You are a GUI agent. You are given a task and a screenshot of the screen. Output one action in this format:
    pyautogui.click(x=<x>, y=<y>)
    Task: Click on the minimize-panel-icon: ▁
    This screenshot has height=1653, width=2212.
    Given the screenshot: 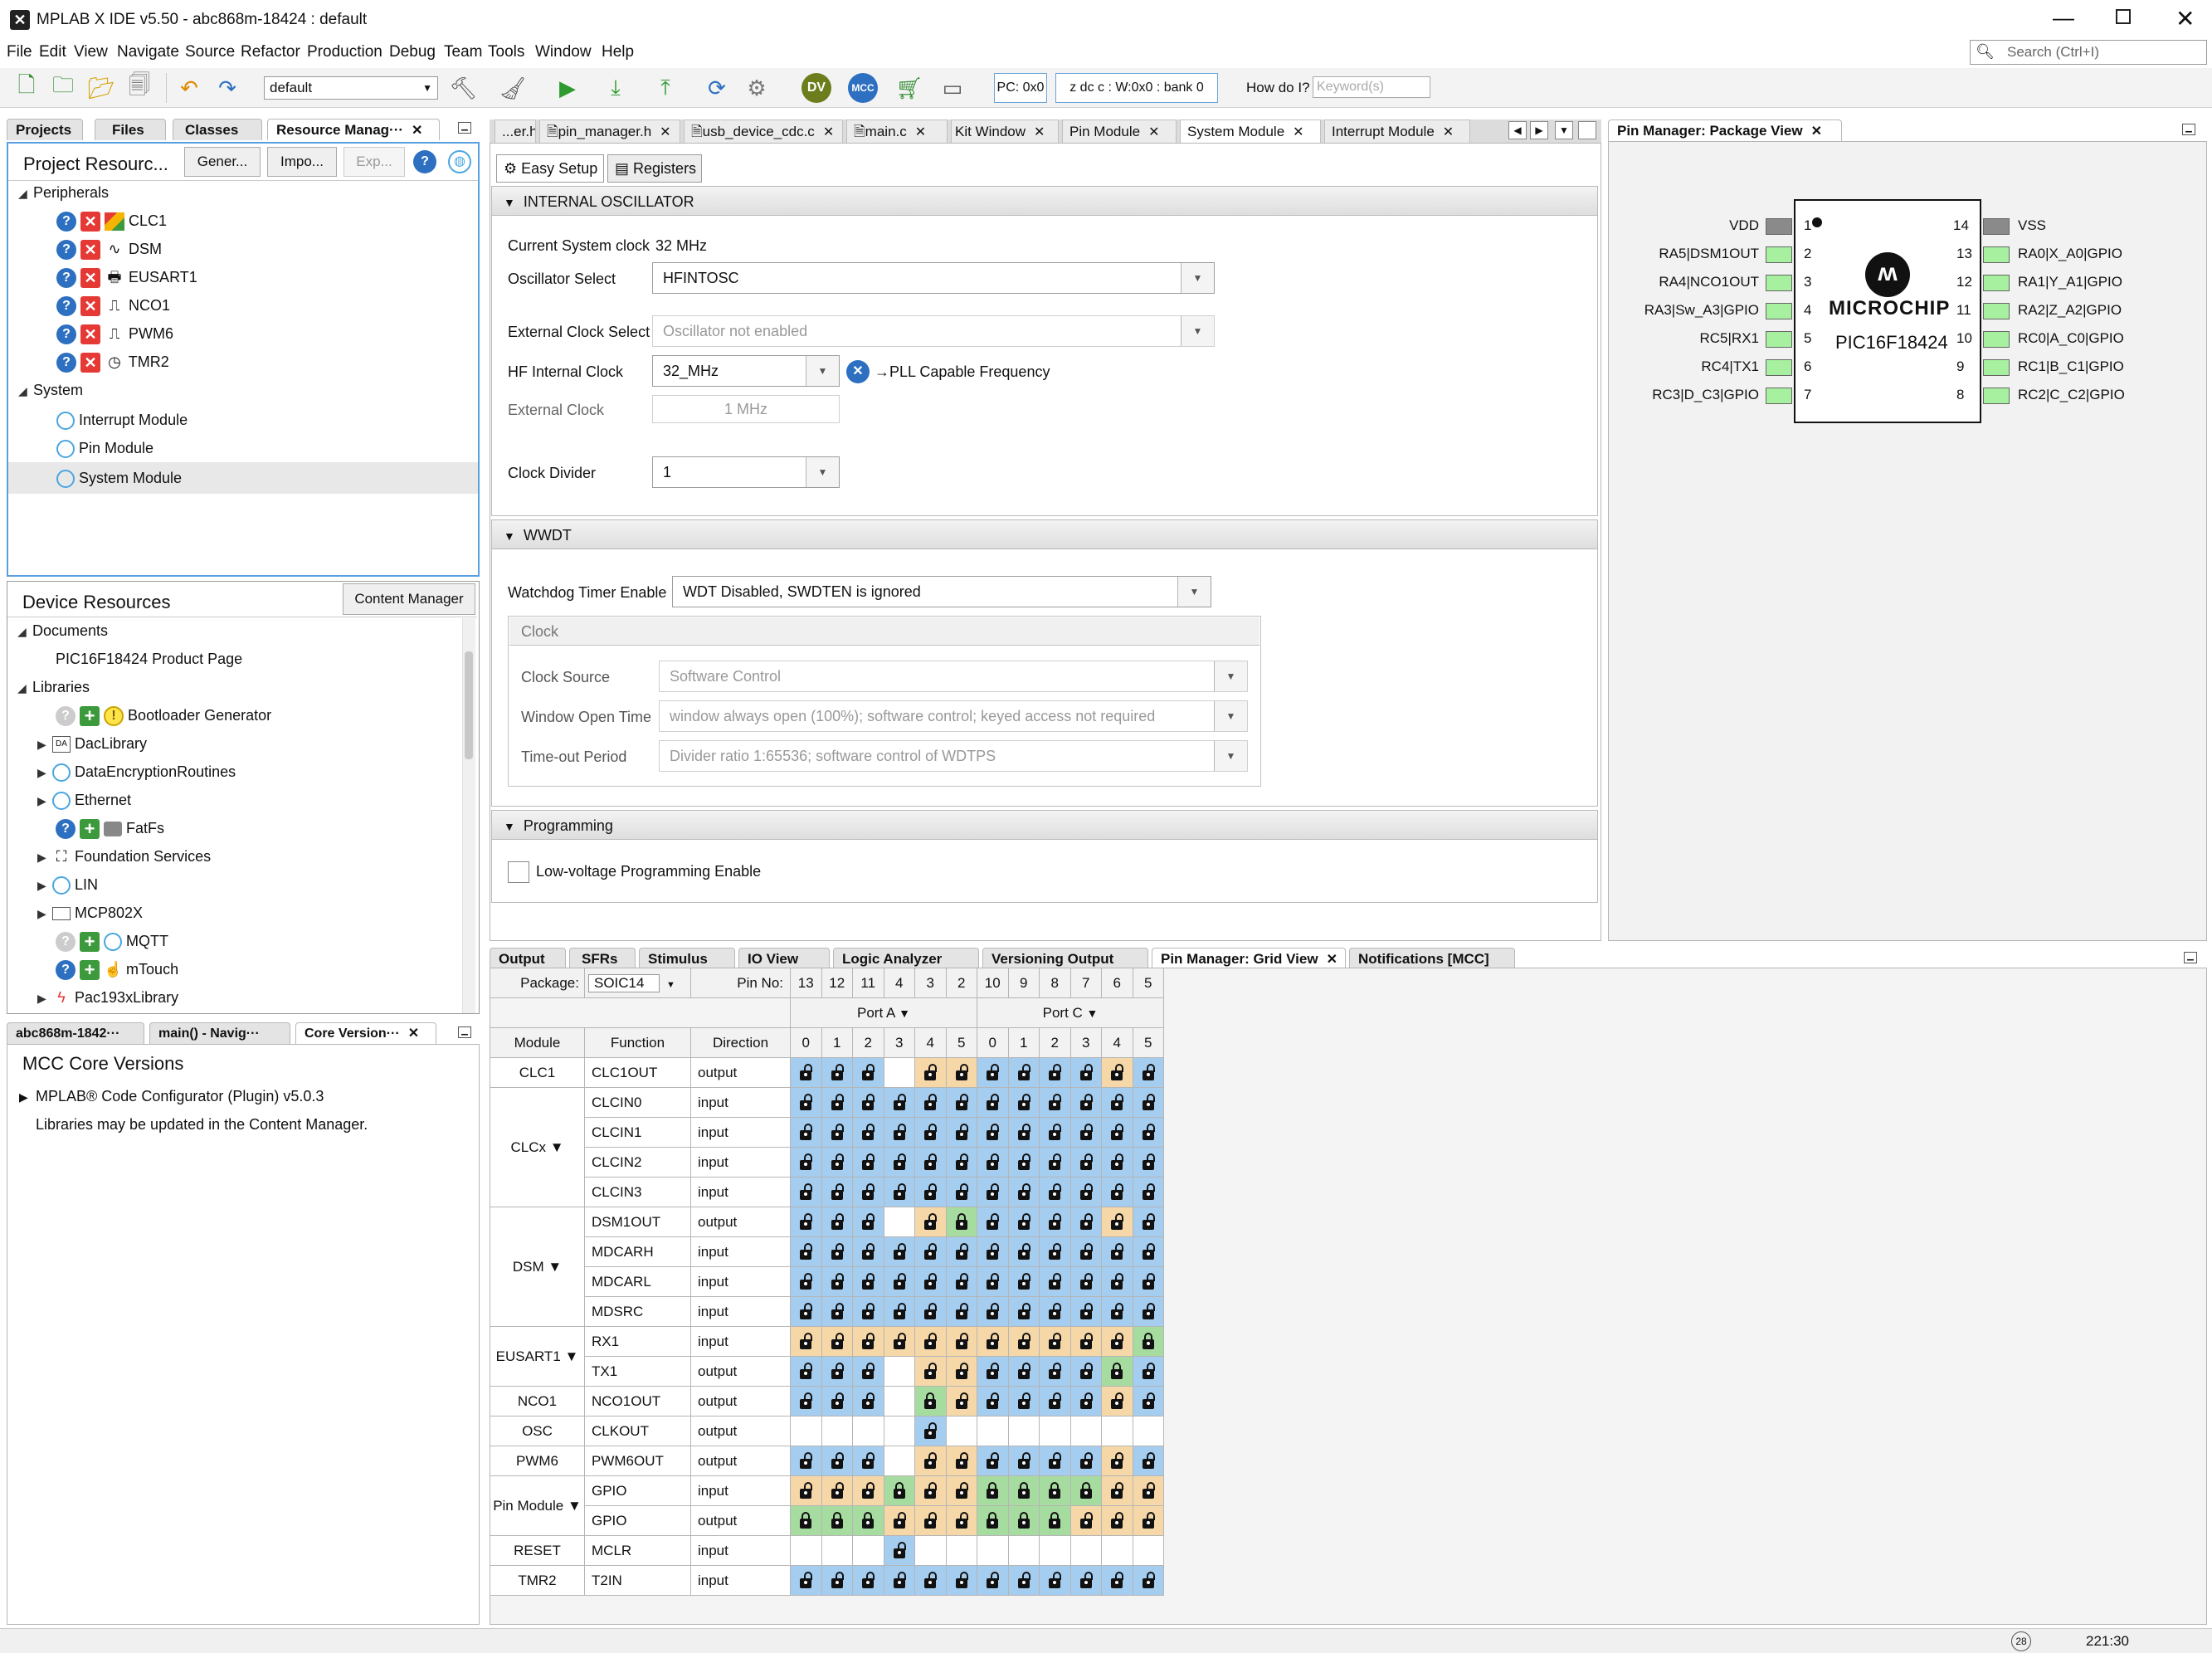 What is the action you would take?
    pyautogui.click(x=464, y=1032)
    